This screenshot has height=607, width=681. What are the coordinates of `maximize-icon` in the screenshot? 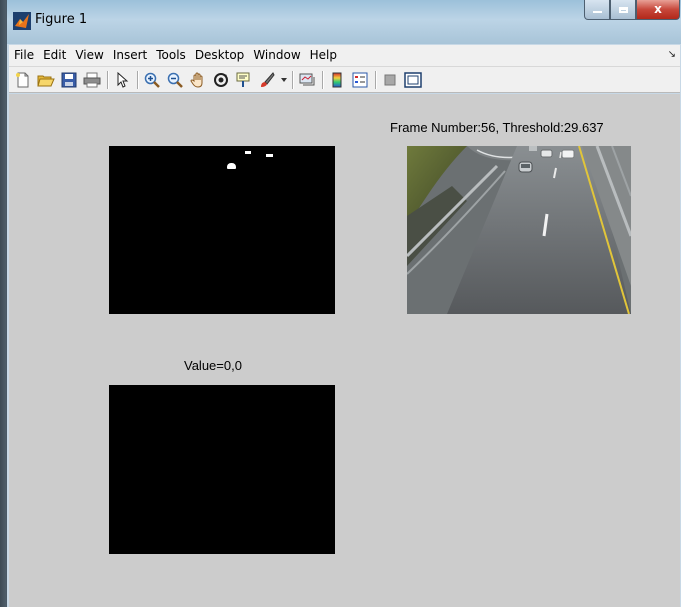 It's located at (623, 10).